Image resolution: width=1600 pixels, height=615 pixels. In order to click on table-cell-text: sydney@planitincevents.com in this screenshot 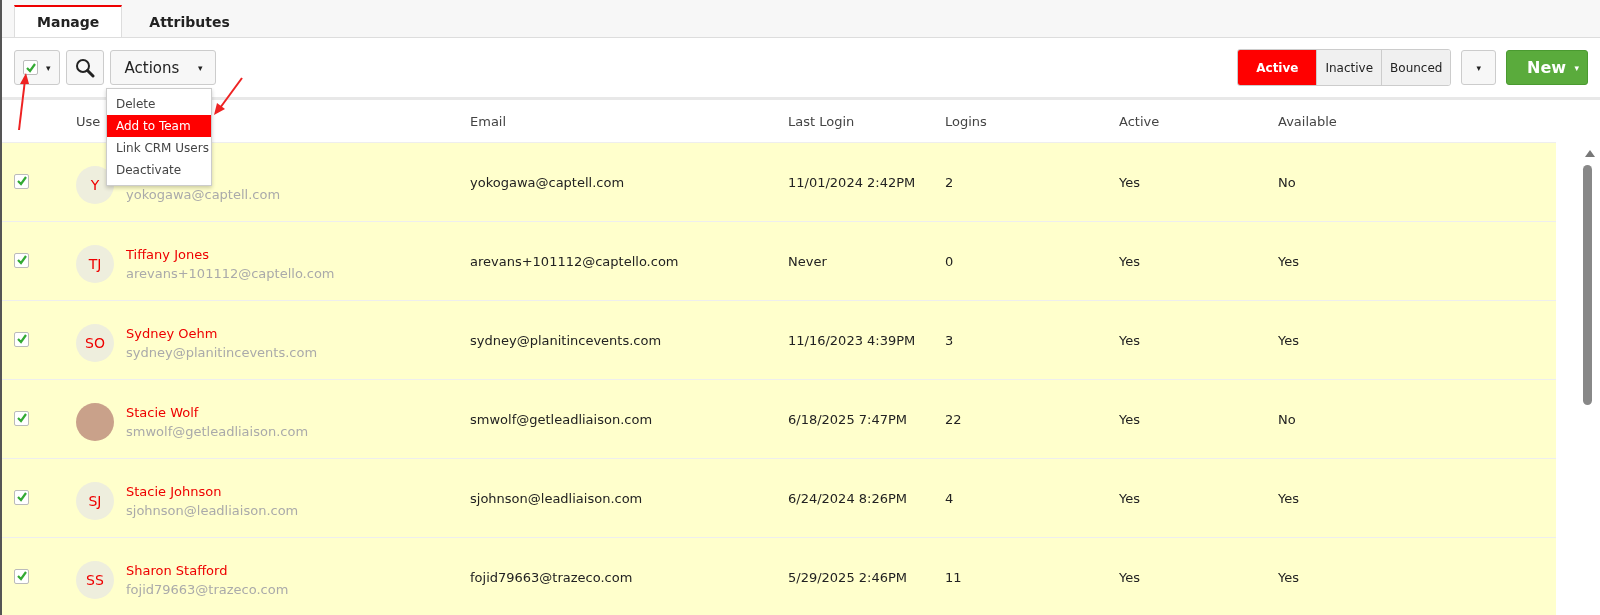, I will do `click(566, 340)`.